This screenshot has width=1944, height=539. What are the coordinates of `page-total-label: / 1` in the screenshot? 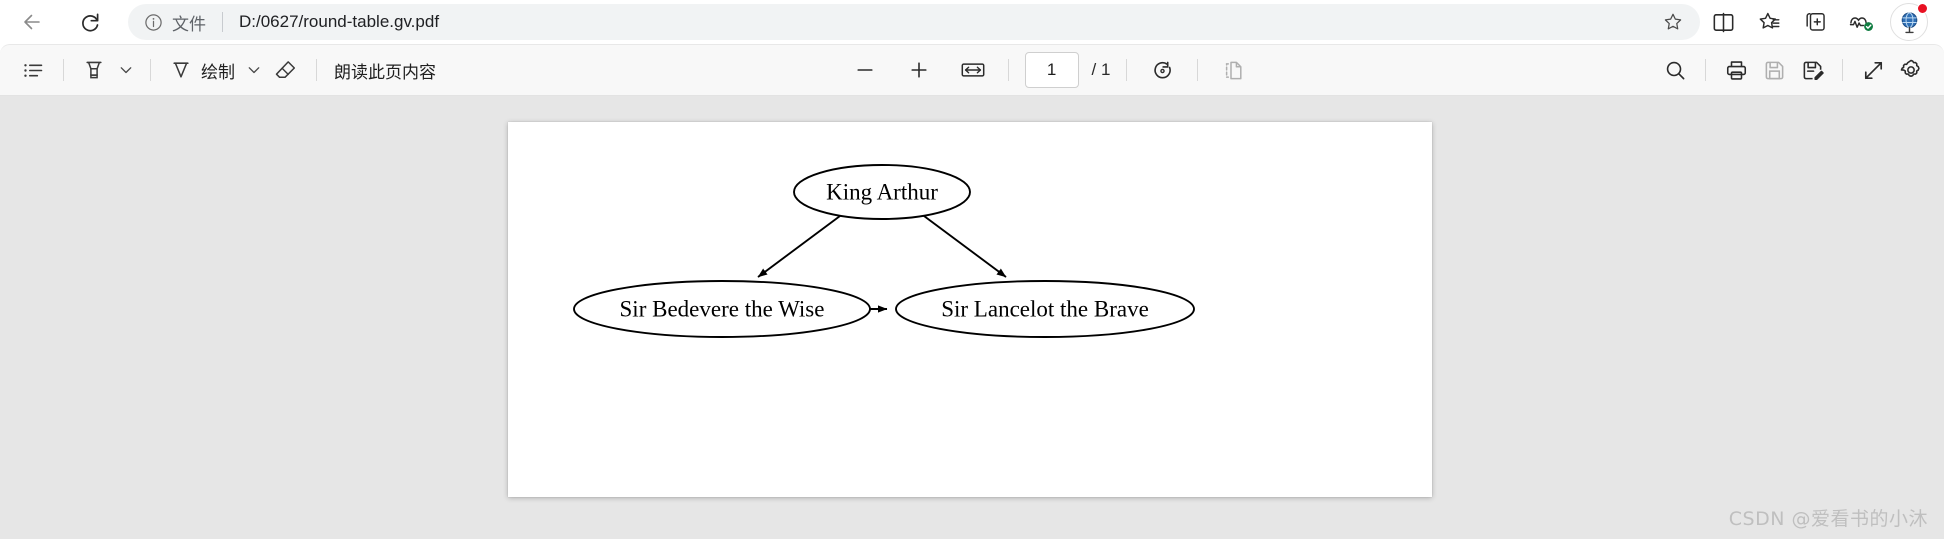 It's located at (1101, 69).